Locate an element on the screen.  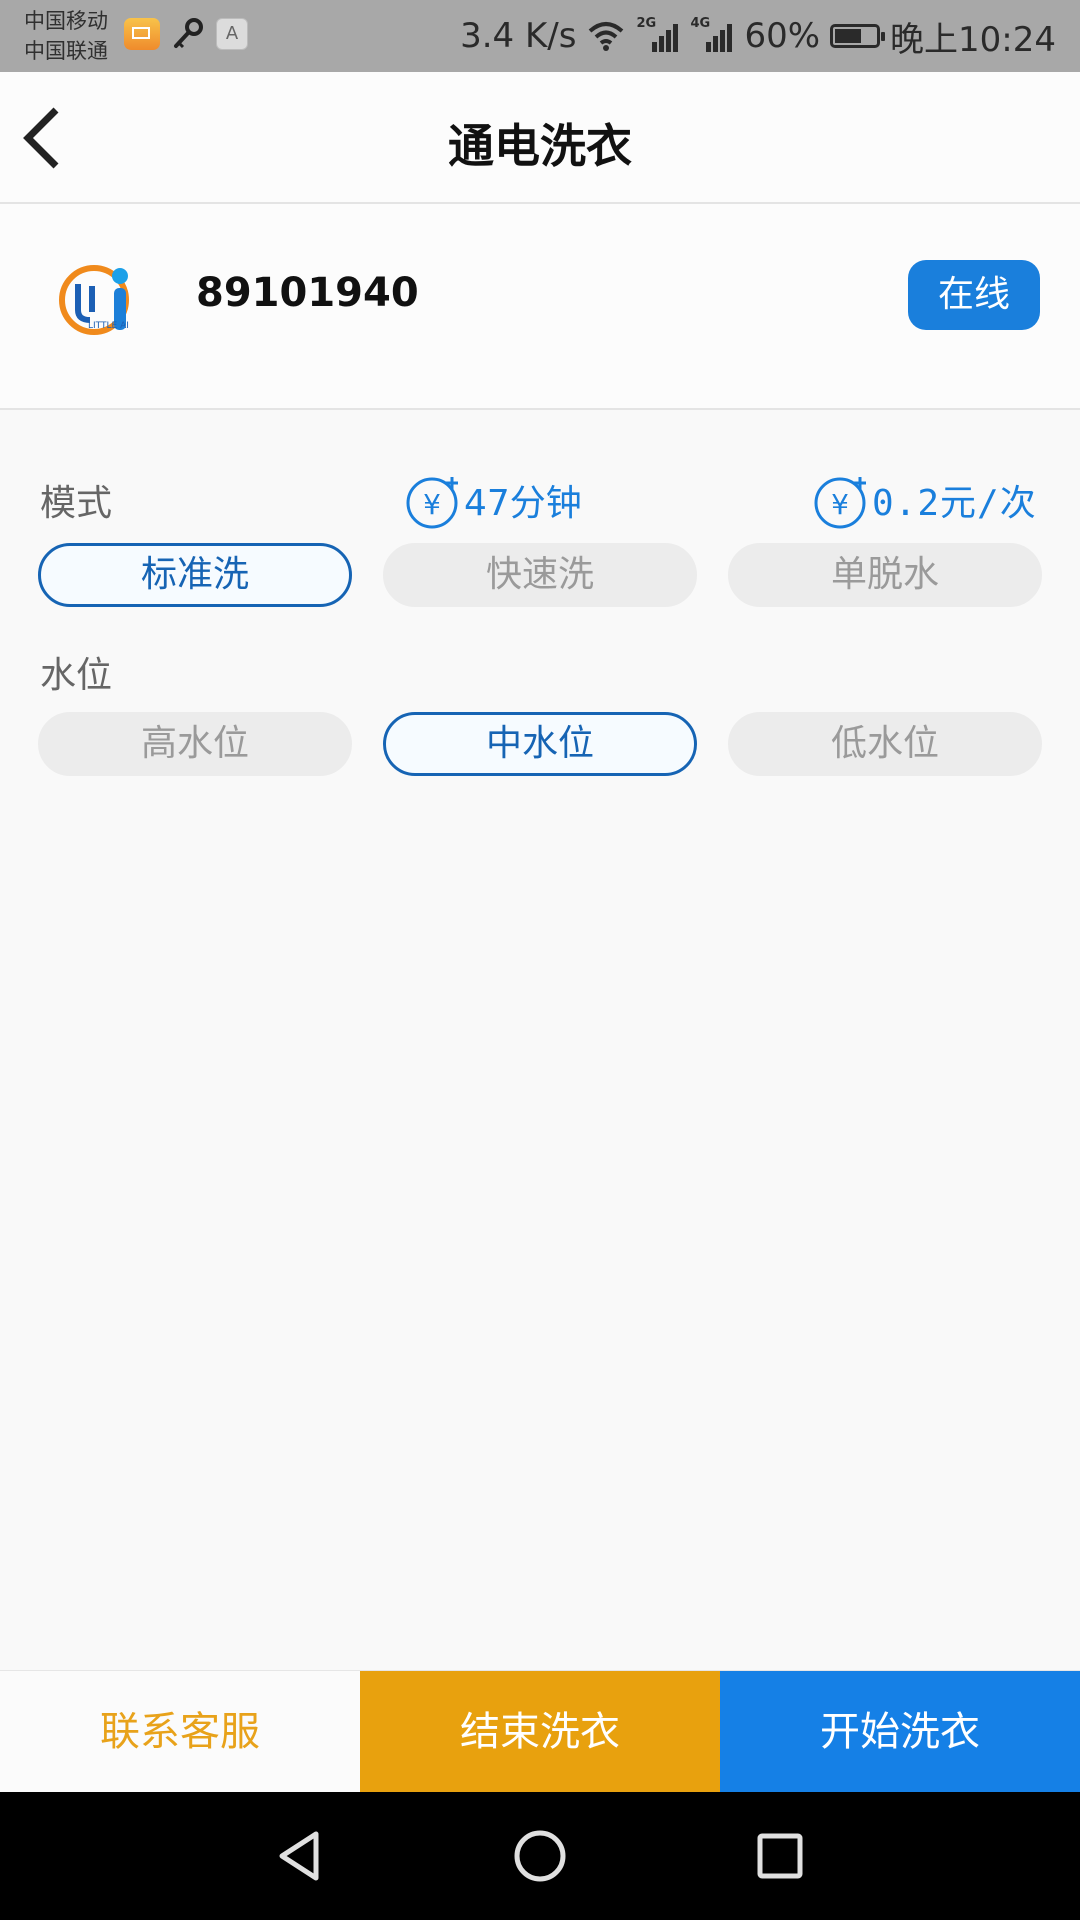
logo: LITTLE AI is located at coordinates (94, 300).